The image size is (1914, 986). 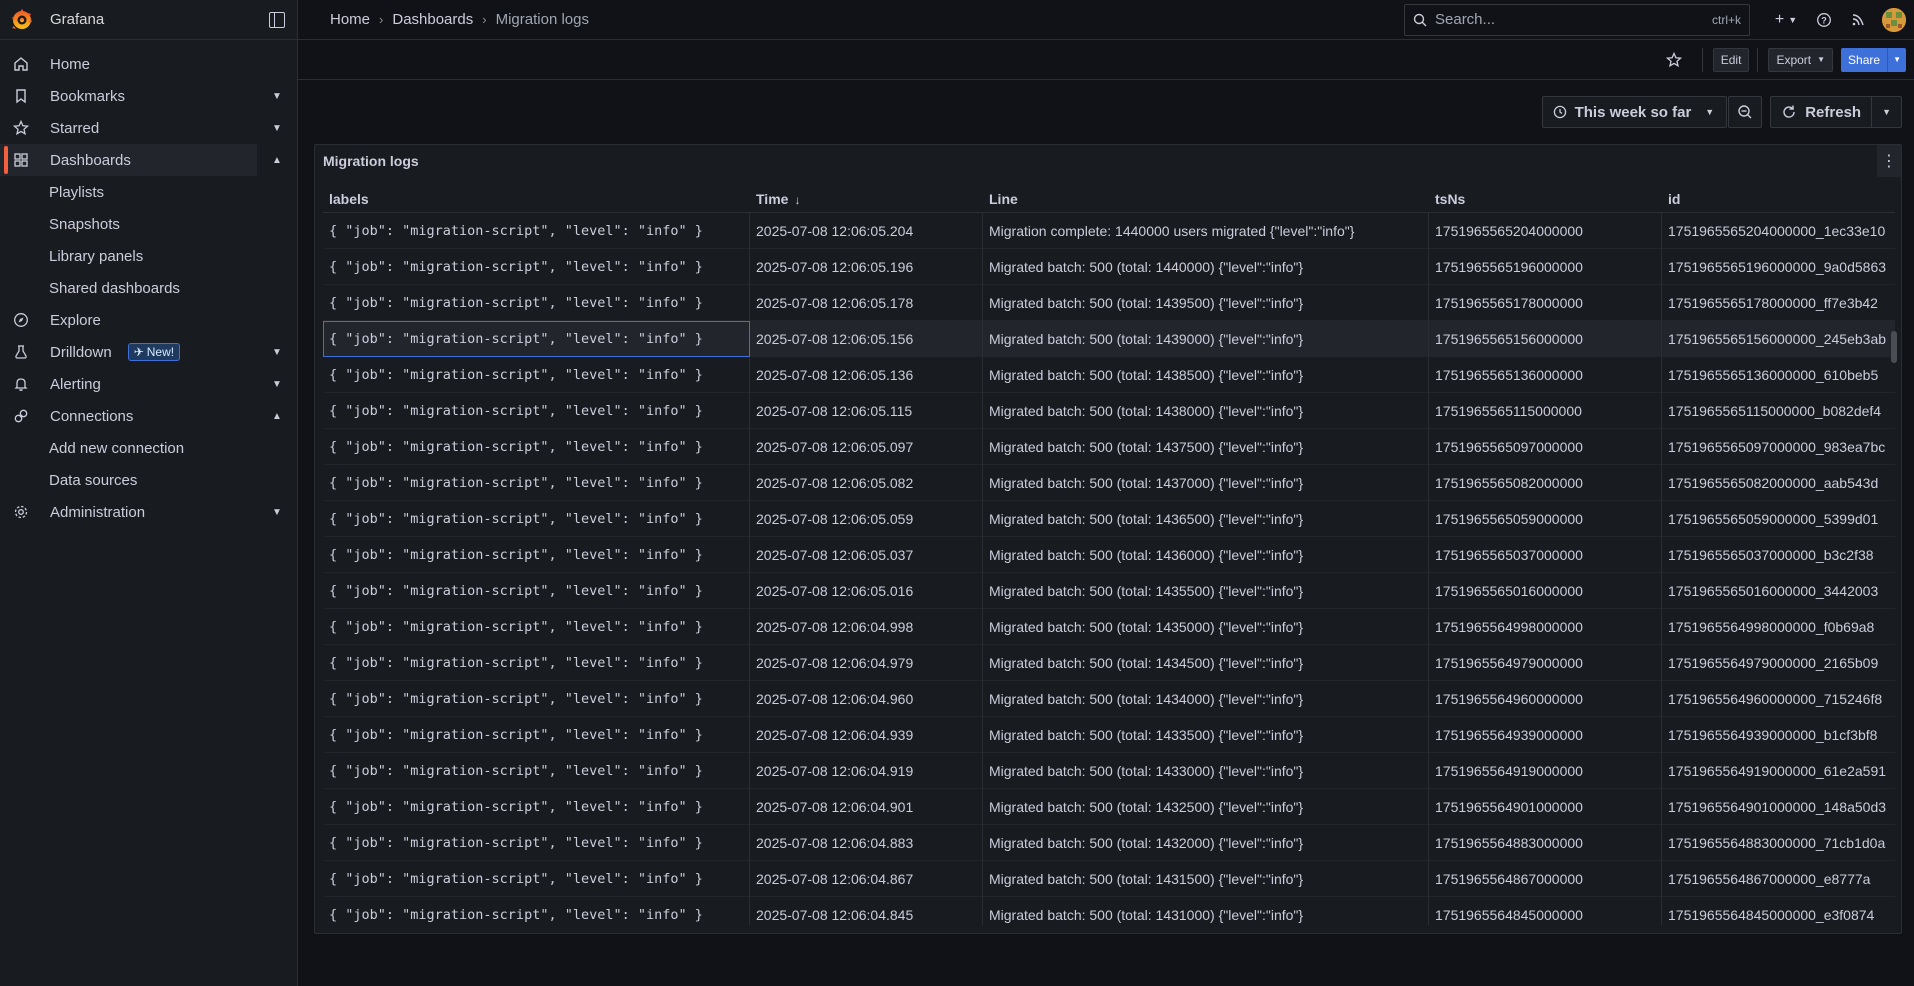 I want to click on cell-time: 2025-07-08 12:06:05.178, so click(x=866, y=302).